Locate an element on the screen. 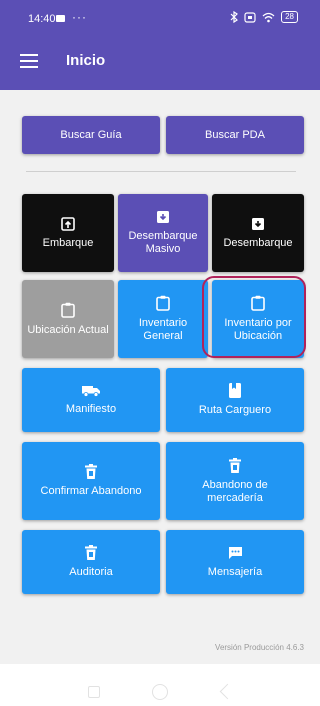 This screenshot has width=320, height=706. buscar-pda-label: Buscar PDA is located at coordinates (235, 134).